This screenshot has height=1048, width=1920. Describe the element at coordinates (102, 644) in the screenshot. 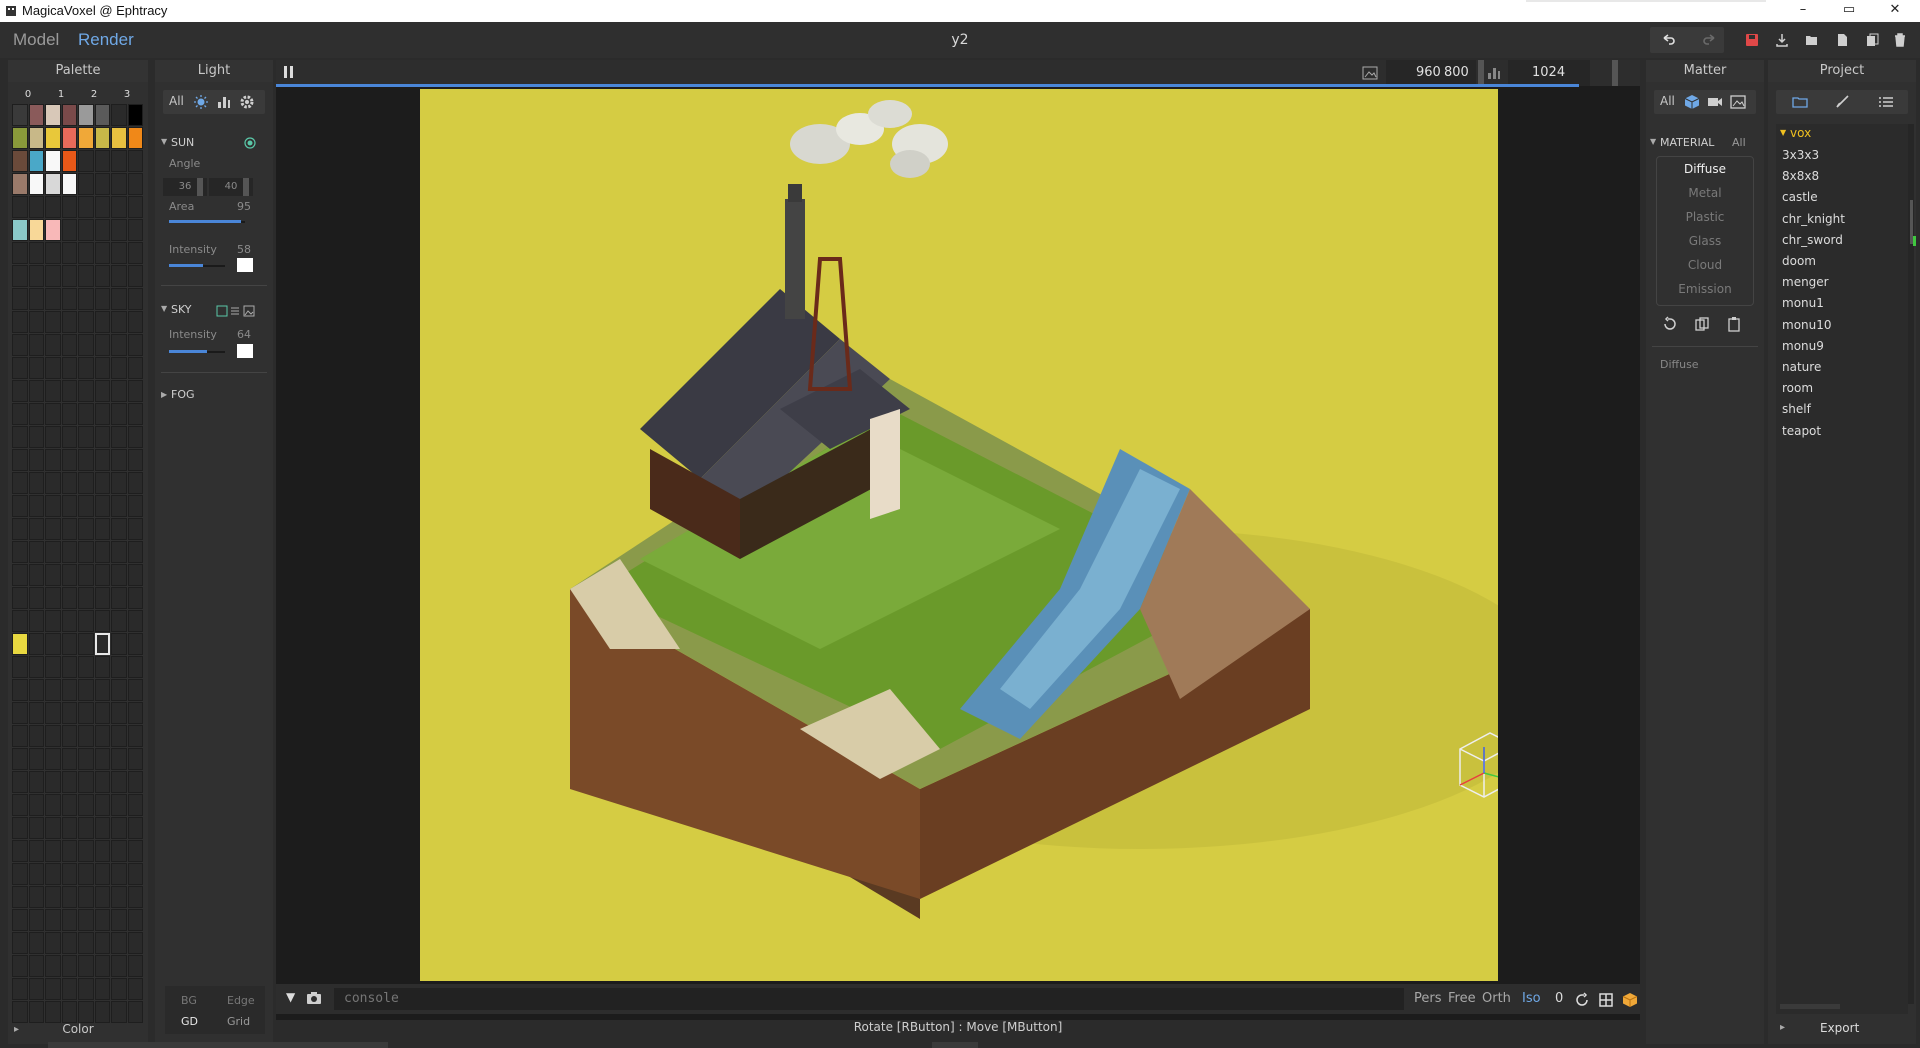

I see `palette-selected-cell` at that location.